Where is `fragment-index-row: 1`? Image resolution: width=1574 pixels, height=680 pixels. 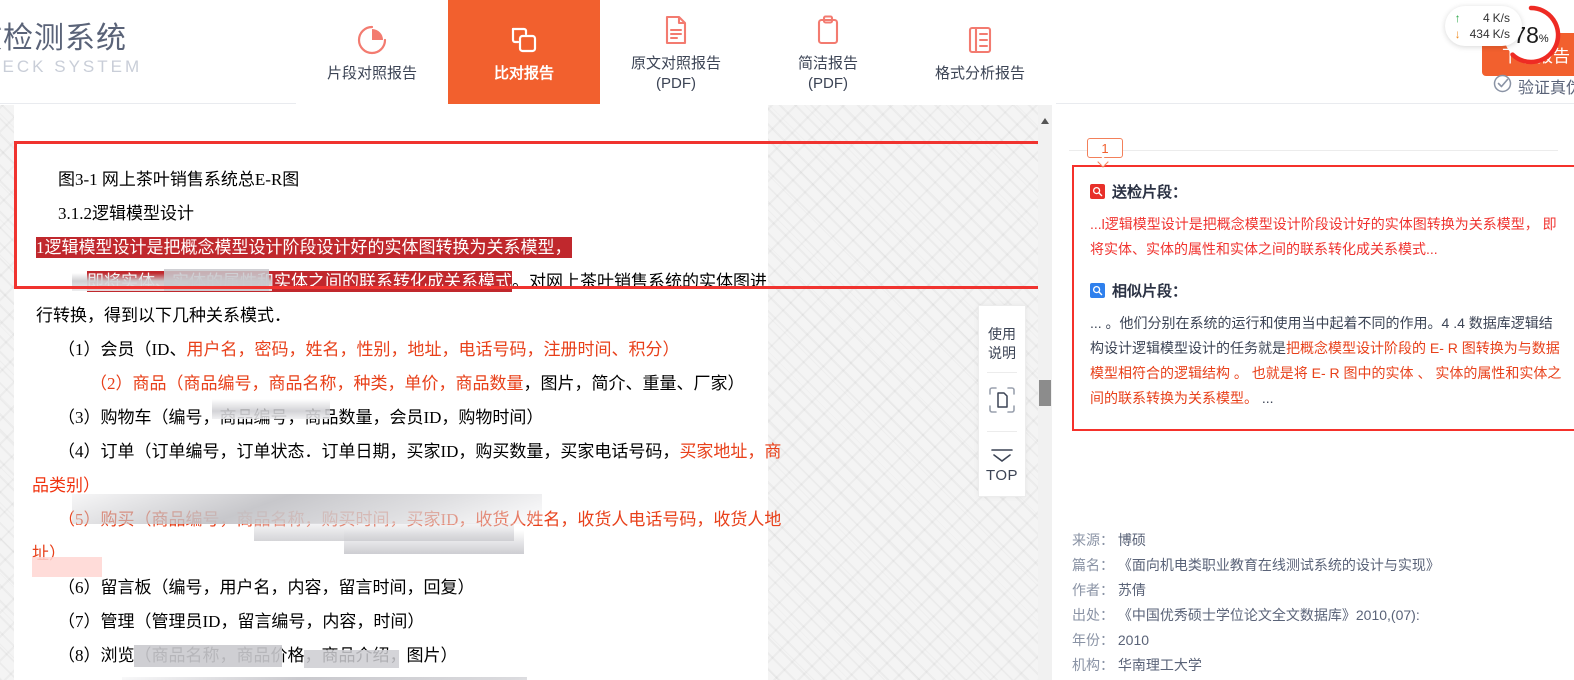 fragment-index-row: 1 is located at coordinates (1313, 150).